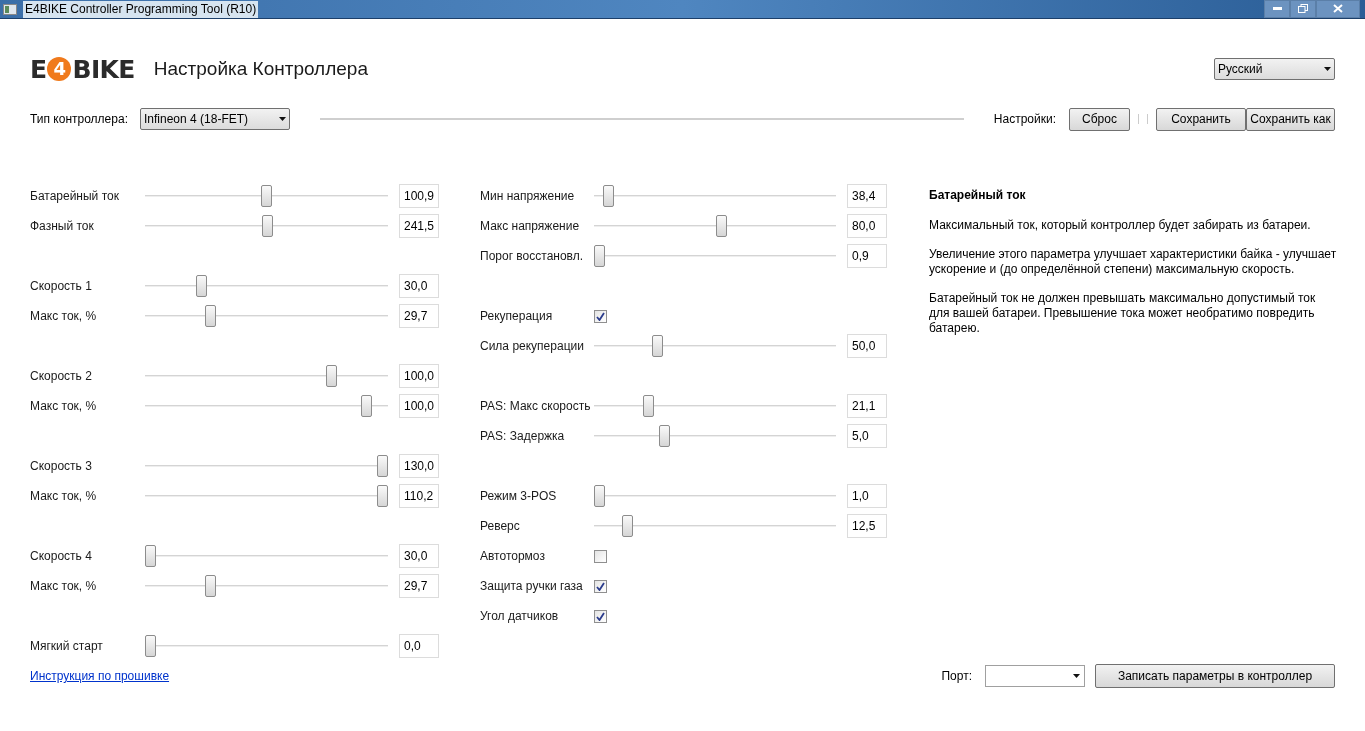 The height and width of the screenshot is (731, 1365). What do you see at coordinates (532, 586) in the screenshot?
I see `parameter-label: Защита ручки газа` at bounding box center [532, 586].